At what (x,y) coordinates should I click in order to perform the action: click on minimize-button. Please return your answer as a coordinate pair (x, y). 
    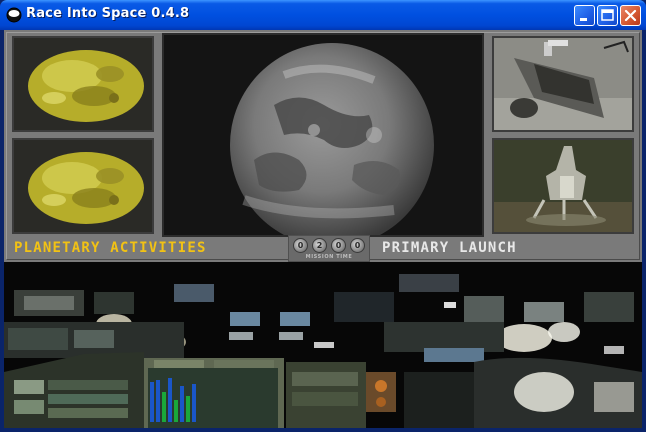
    Looking at the image, I should click on (584, 15).